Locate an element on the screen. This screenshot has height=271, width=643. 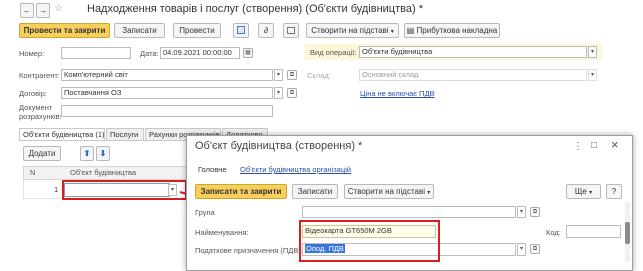
attach-button: ∂ is located at coordinates (266, 30).